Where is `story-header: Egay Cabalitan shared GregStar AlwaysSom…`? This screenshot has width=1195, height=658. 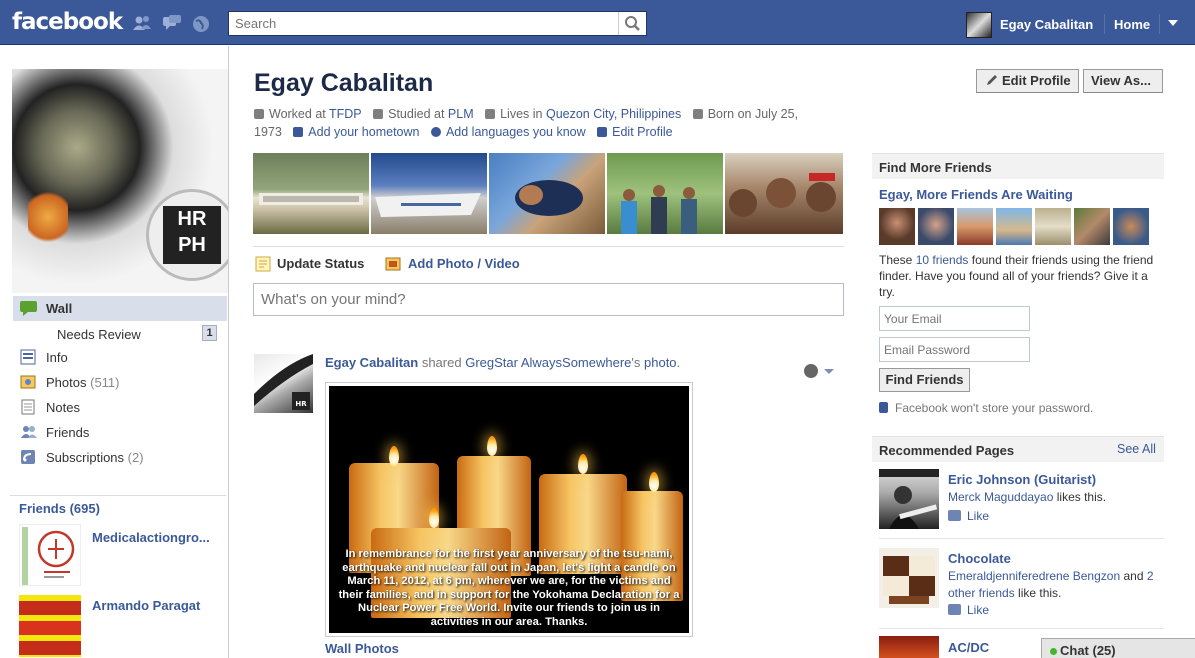
story-header: Egay Cabalitan shared GregStar AlwaysSom… is located at coordinates (502, 362).